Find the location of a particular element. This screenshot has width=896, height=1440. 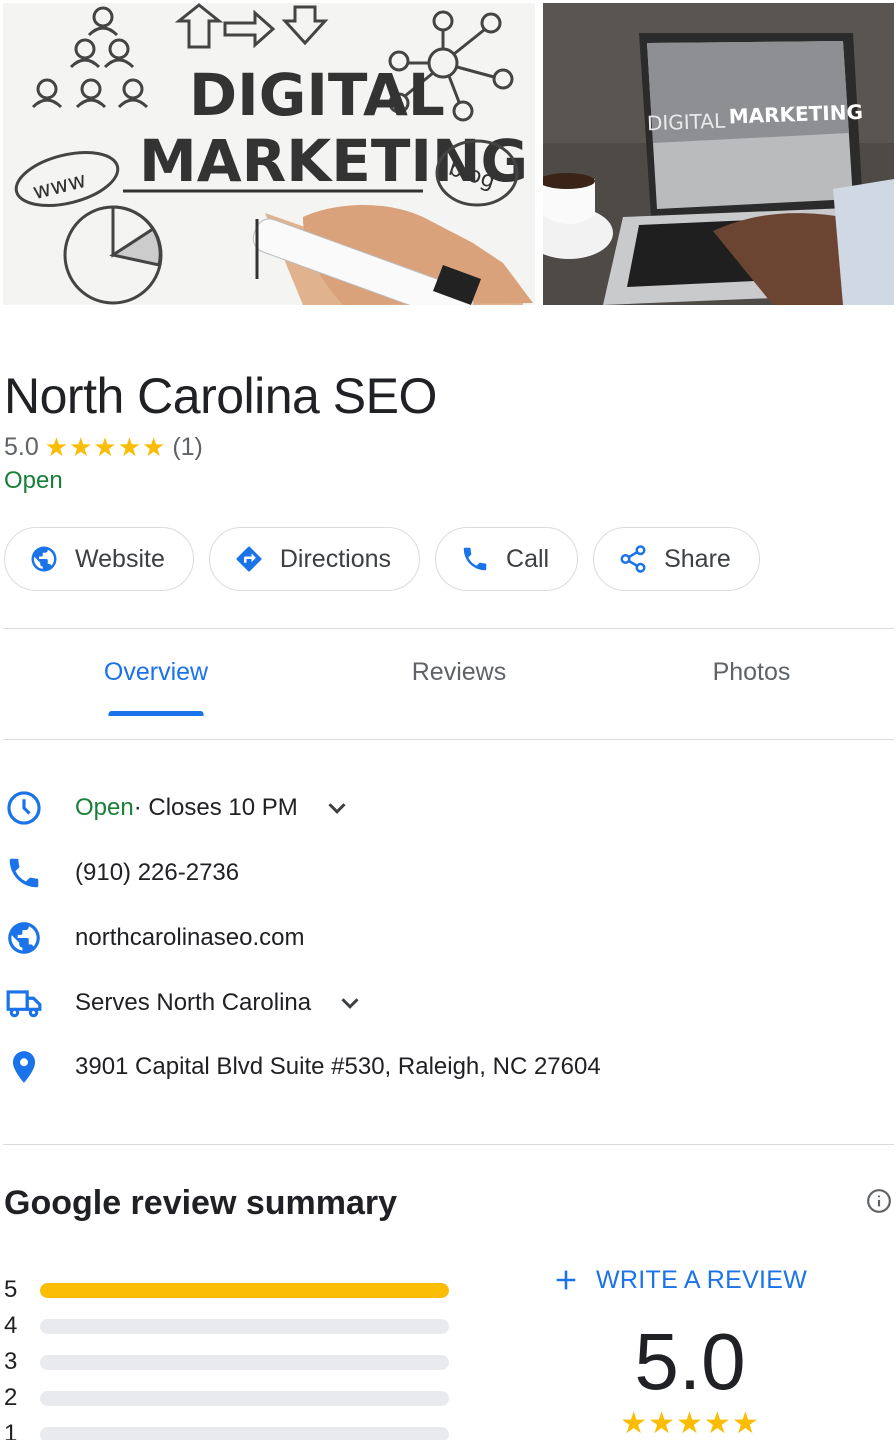

tab-overview: Overview is located at coordinates (156, 673).